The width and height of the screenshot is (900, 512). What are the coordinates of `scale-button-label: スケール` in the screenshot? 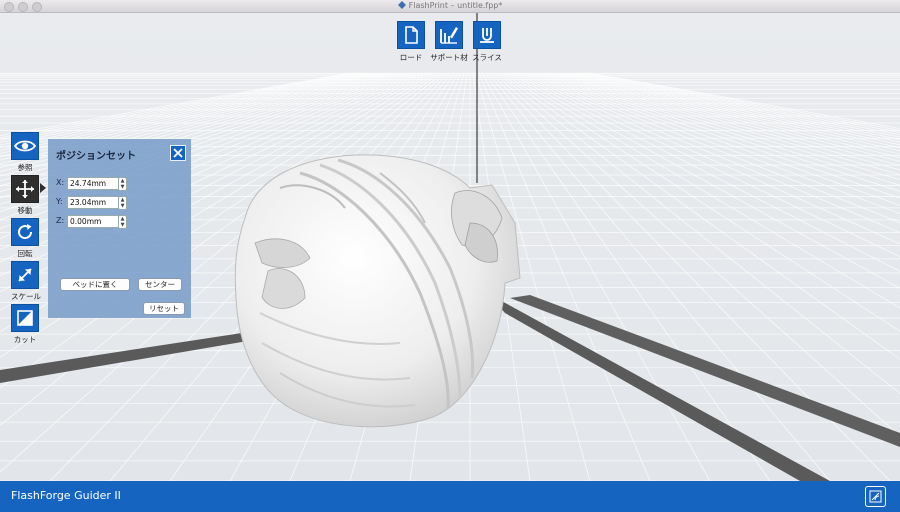 It's located at (26, 296).